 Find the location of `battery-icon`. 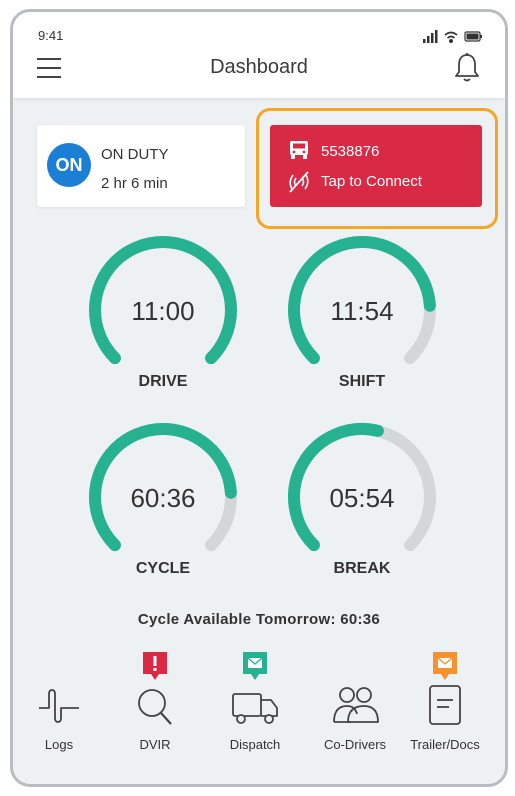

battery-icon is located at coordinates (473, 36).